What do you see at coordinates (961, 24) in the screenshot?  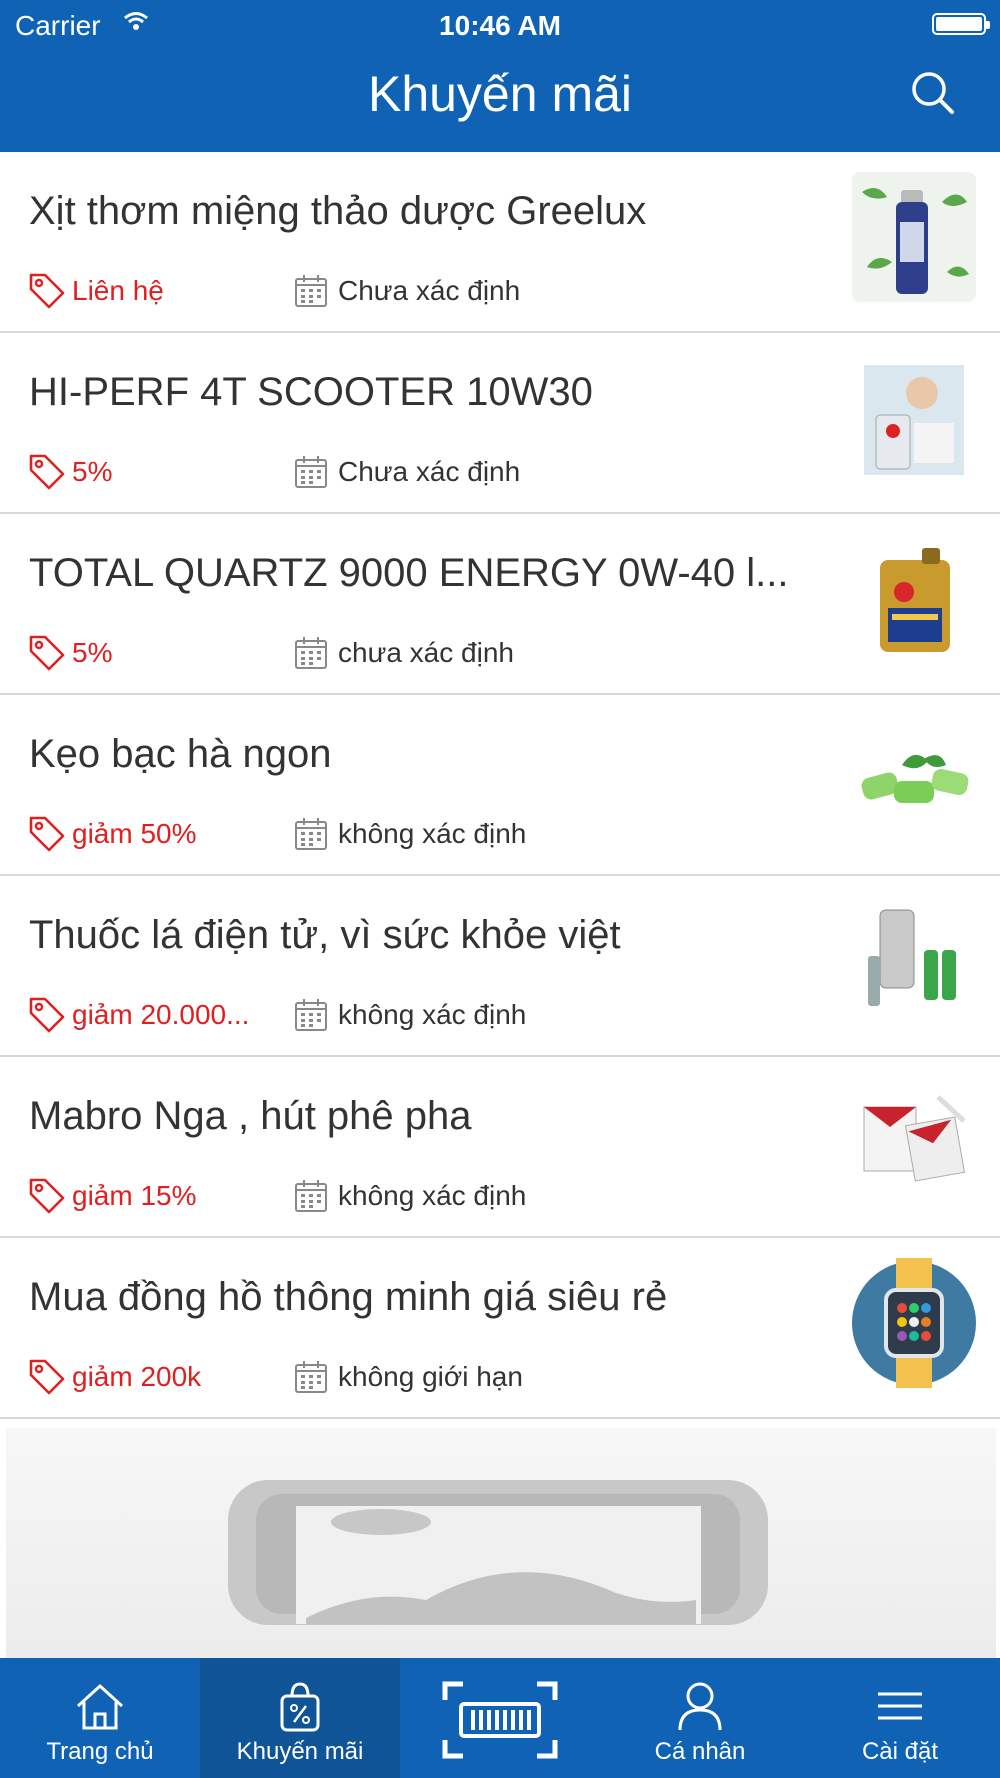 I see `battery-icon` at bounding box center [961, 24].